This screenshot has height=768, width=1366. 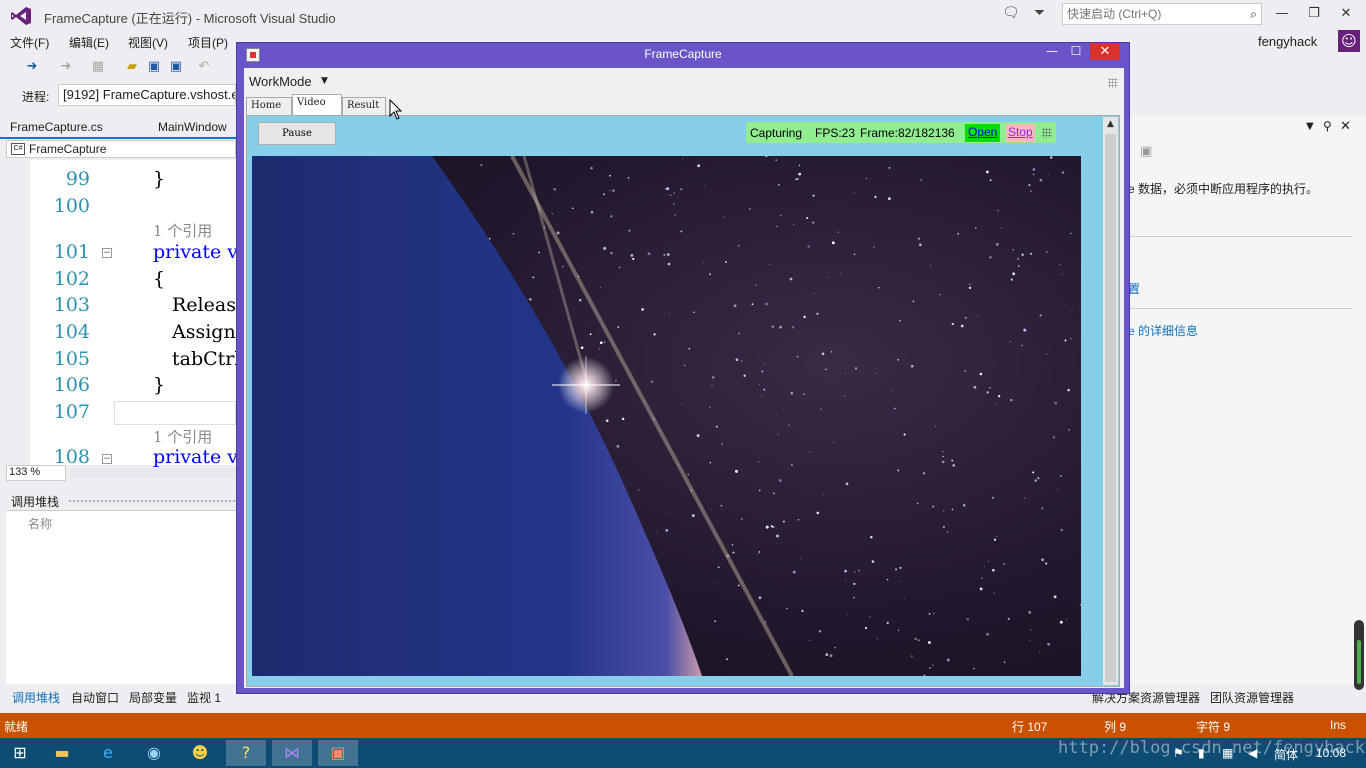 I want to click on tab-watch-1: 监视 1, so click(x=204, y=697).